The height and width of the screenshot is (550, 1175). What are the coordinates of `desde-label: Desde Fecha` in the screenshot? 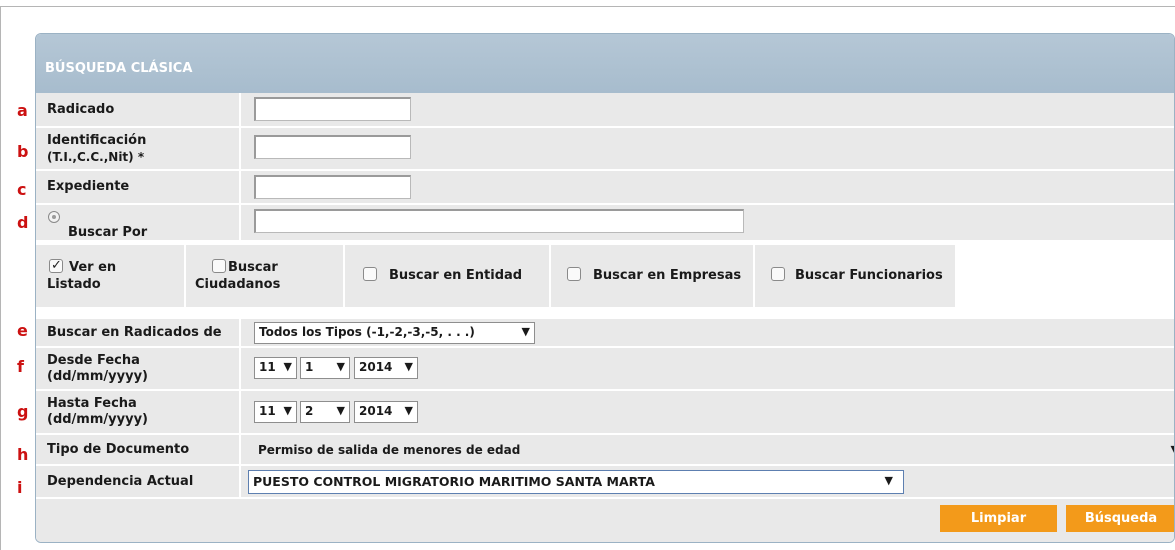 It's located at (93, 360).